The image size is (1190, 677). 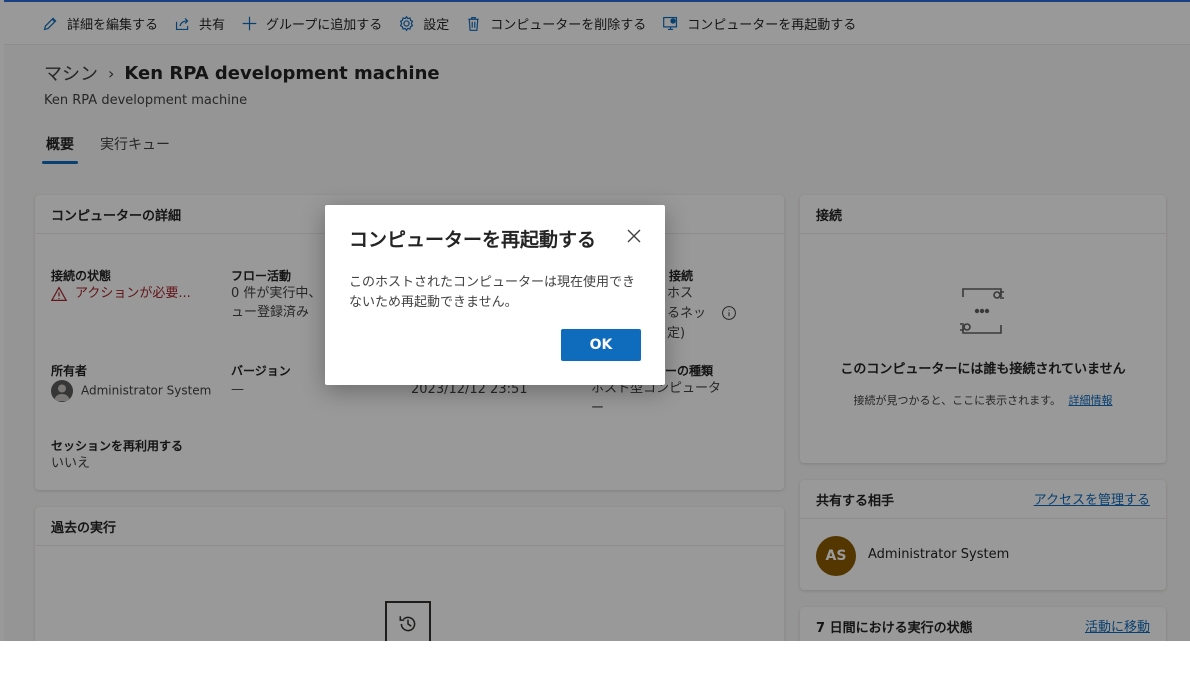 What do you see at coordinates (634, 236) in the screenshot?
I see `close-icon` at bounding box center [634, 236].